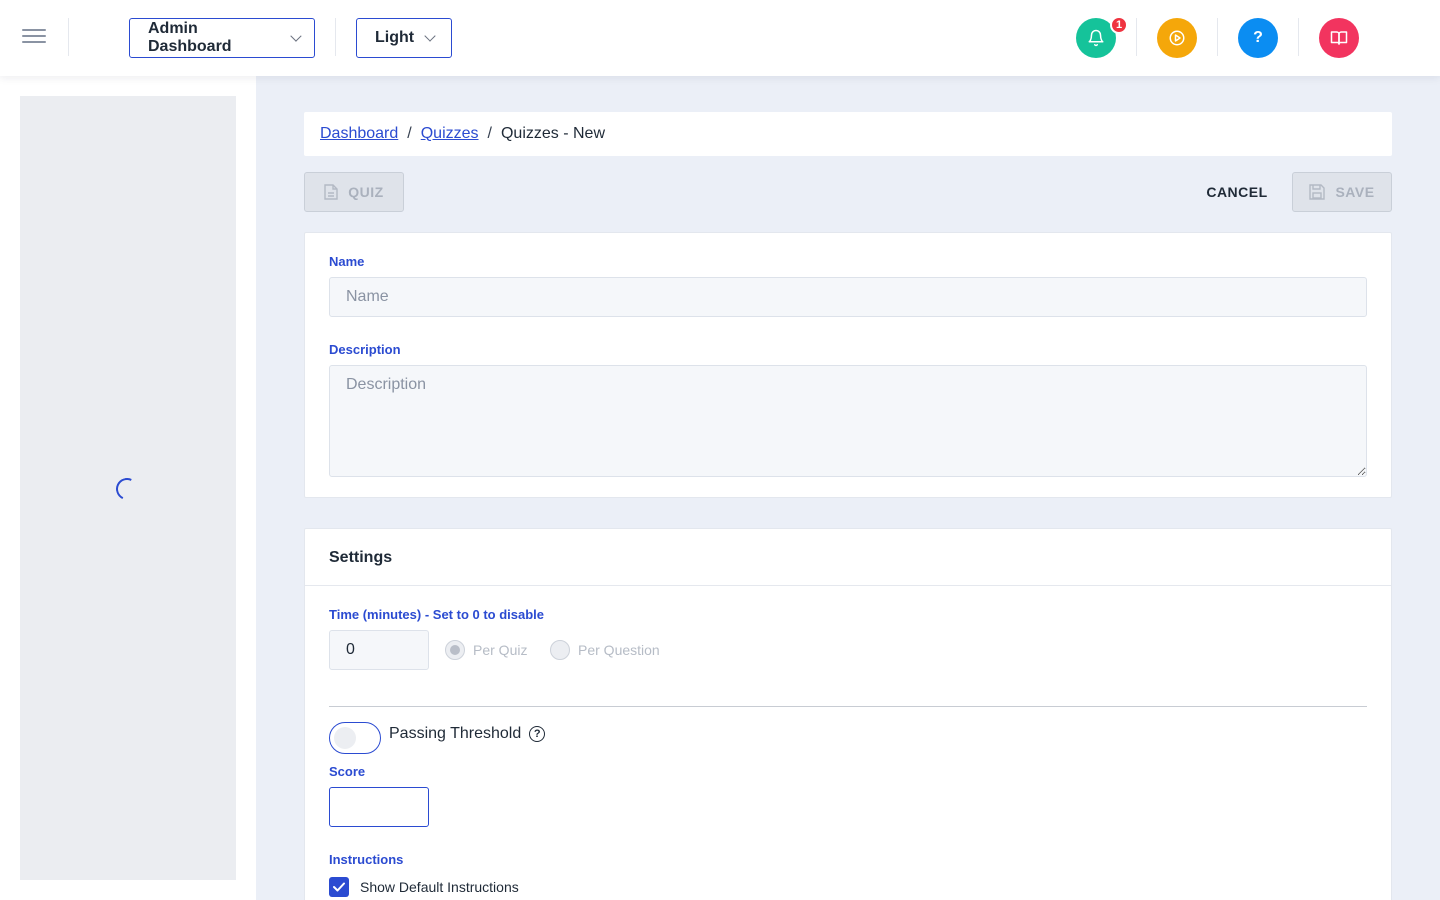 The height and width of the screenshot is (900, 1440). I want to click on check-icon, so click(339, 887).